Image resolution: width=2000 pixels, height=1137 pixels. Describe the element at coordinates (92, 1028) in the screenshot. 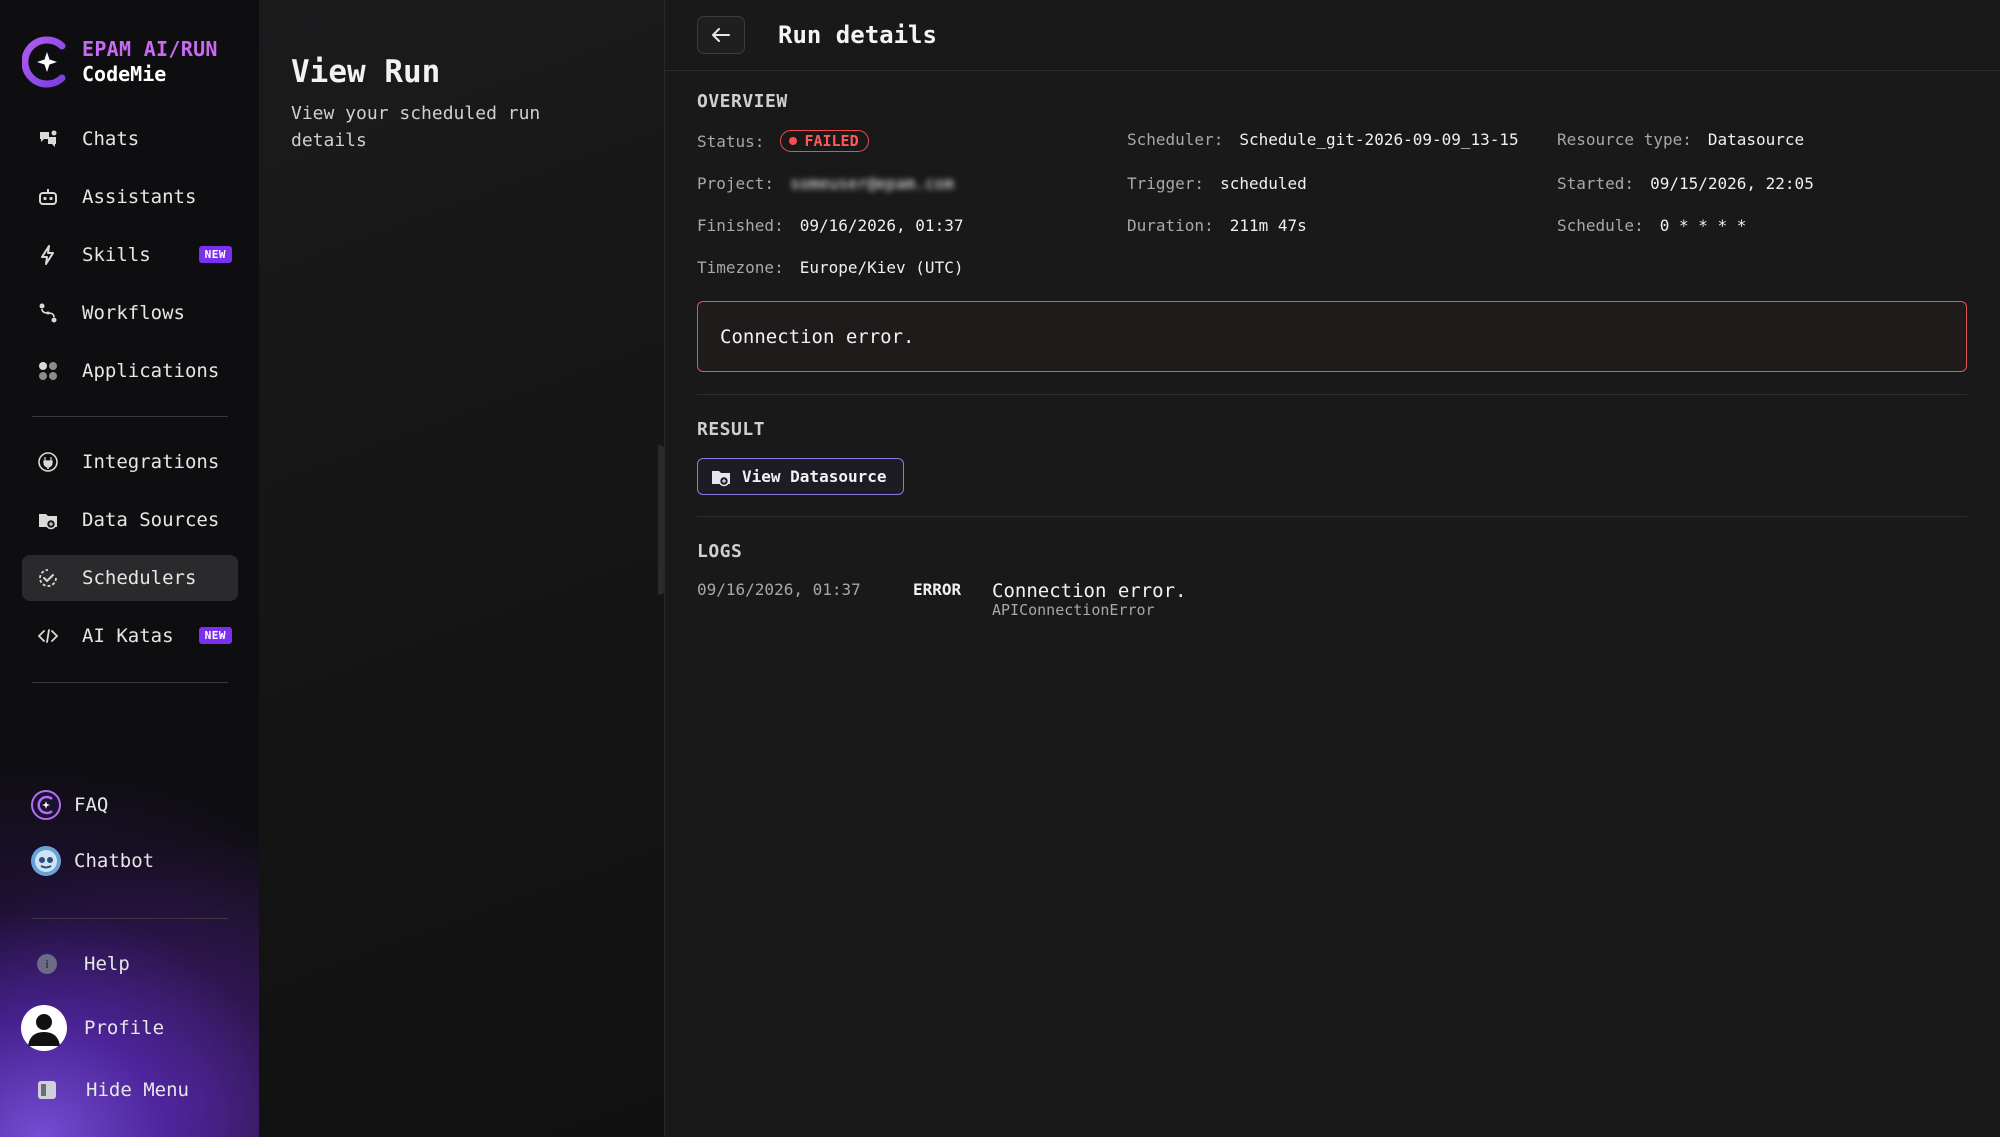

I see `profile-link: Profile` at that location.